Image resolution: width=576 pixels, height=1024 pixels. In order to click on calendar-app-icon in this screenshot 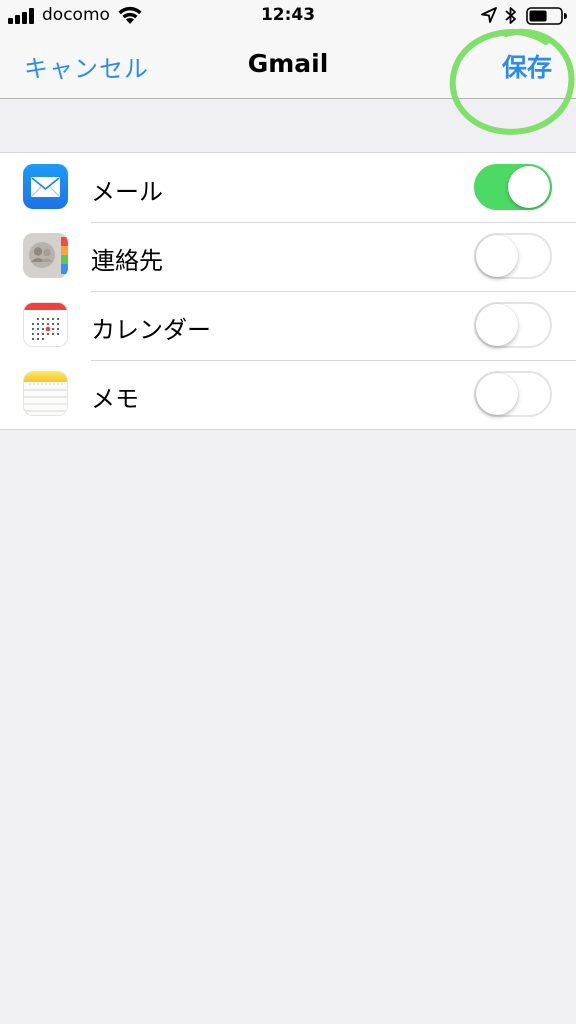, I will do `click(45, 324)`.